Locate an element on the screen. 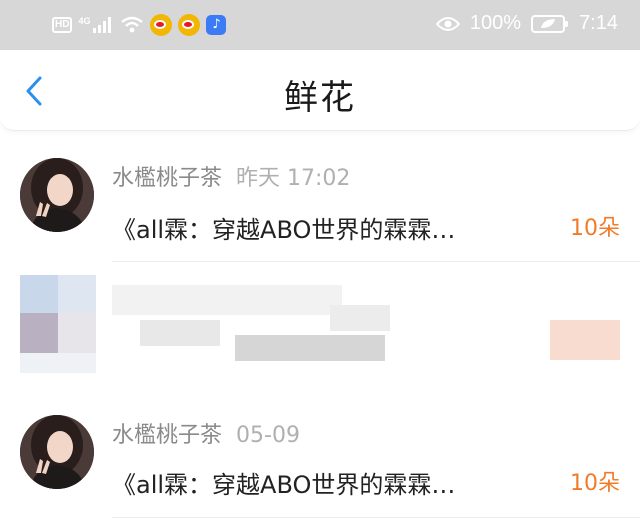 This screenshot has width=640, height=522. hd-icon: HD is located at coordinates (62, 25).